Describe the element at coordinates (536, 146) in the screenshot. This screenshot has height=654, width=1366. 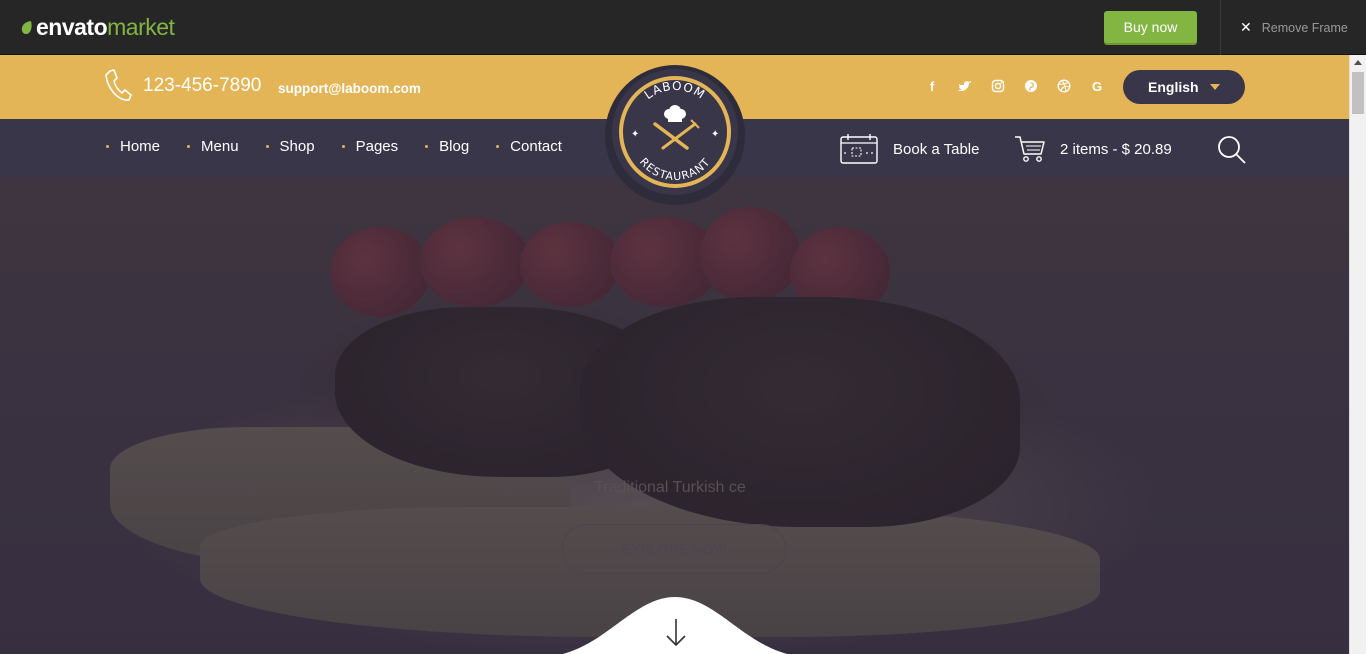
I see `nav-label: Contact` at that location.